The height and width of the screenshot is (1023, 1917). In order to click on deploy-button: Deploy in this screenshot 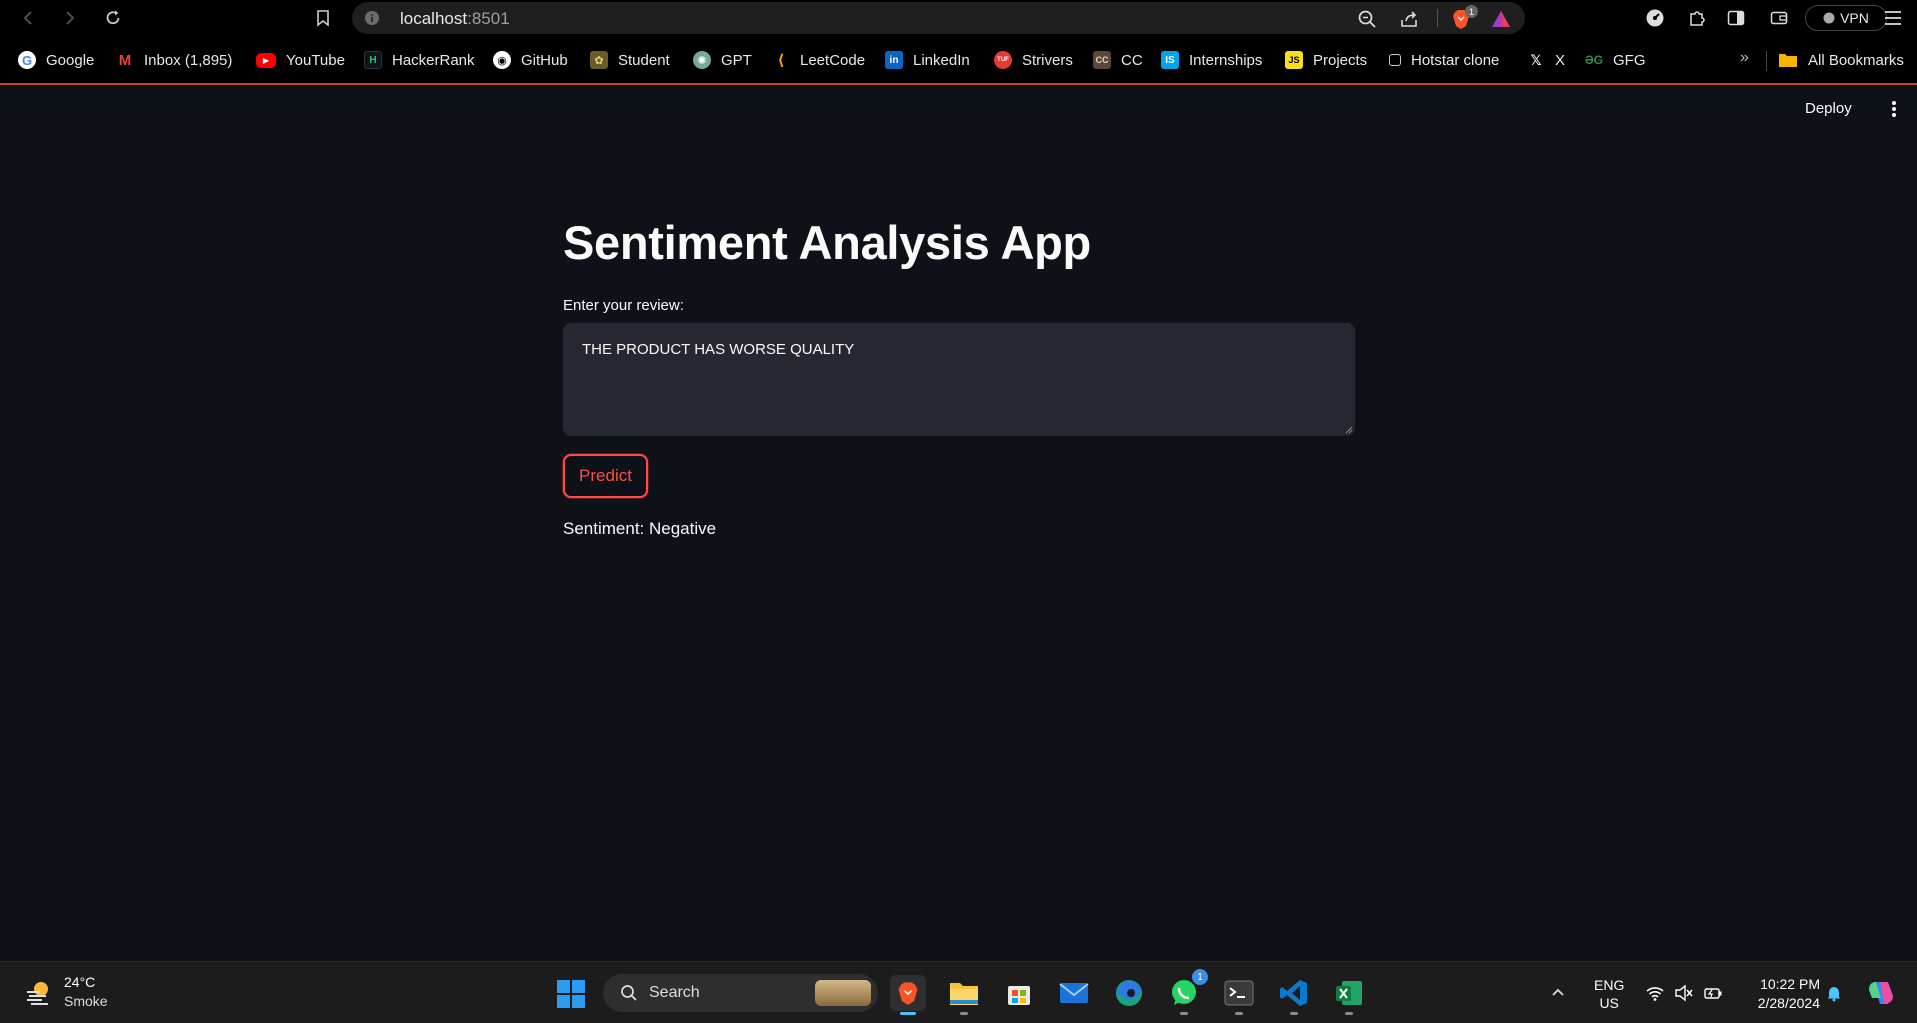, I will do `click(1828, 108)`.